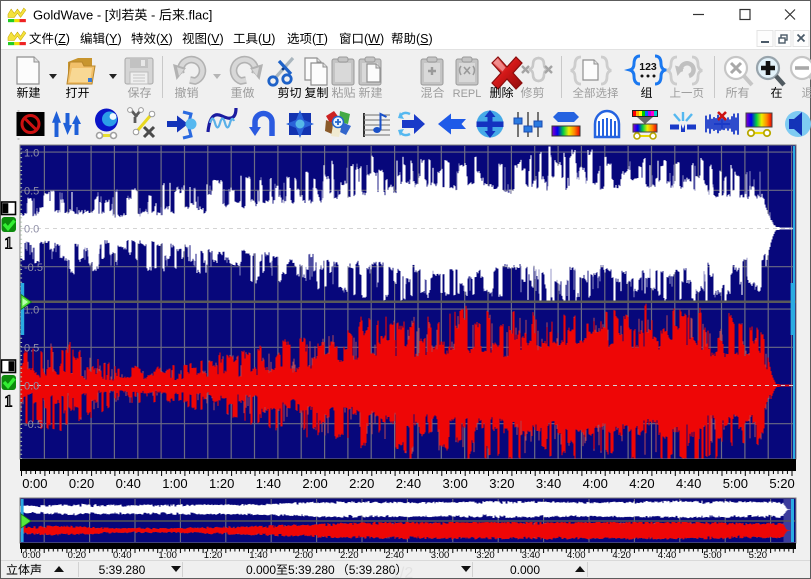 The image size is (811, 579). I want to click on svg-text: (W), so click(374, 39).